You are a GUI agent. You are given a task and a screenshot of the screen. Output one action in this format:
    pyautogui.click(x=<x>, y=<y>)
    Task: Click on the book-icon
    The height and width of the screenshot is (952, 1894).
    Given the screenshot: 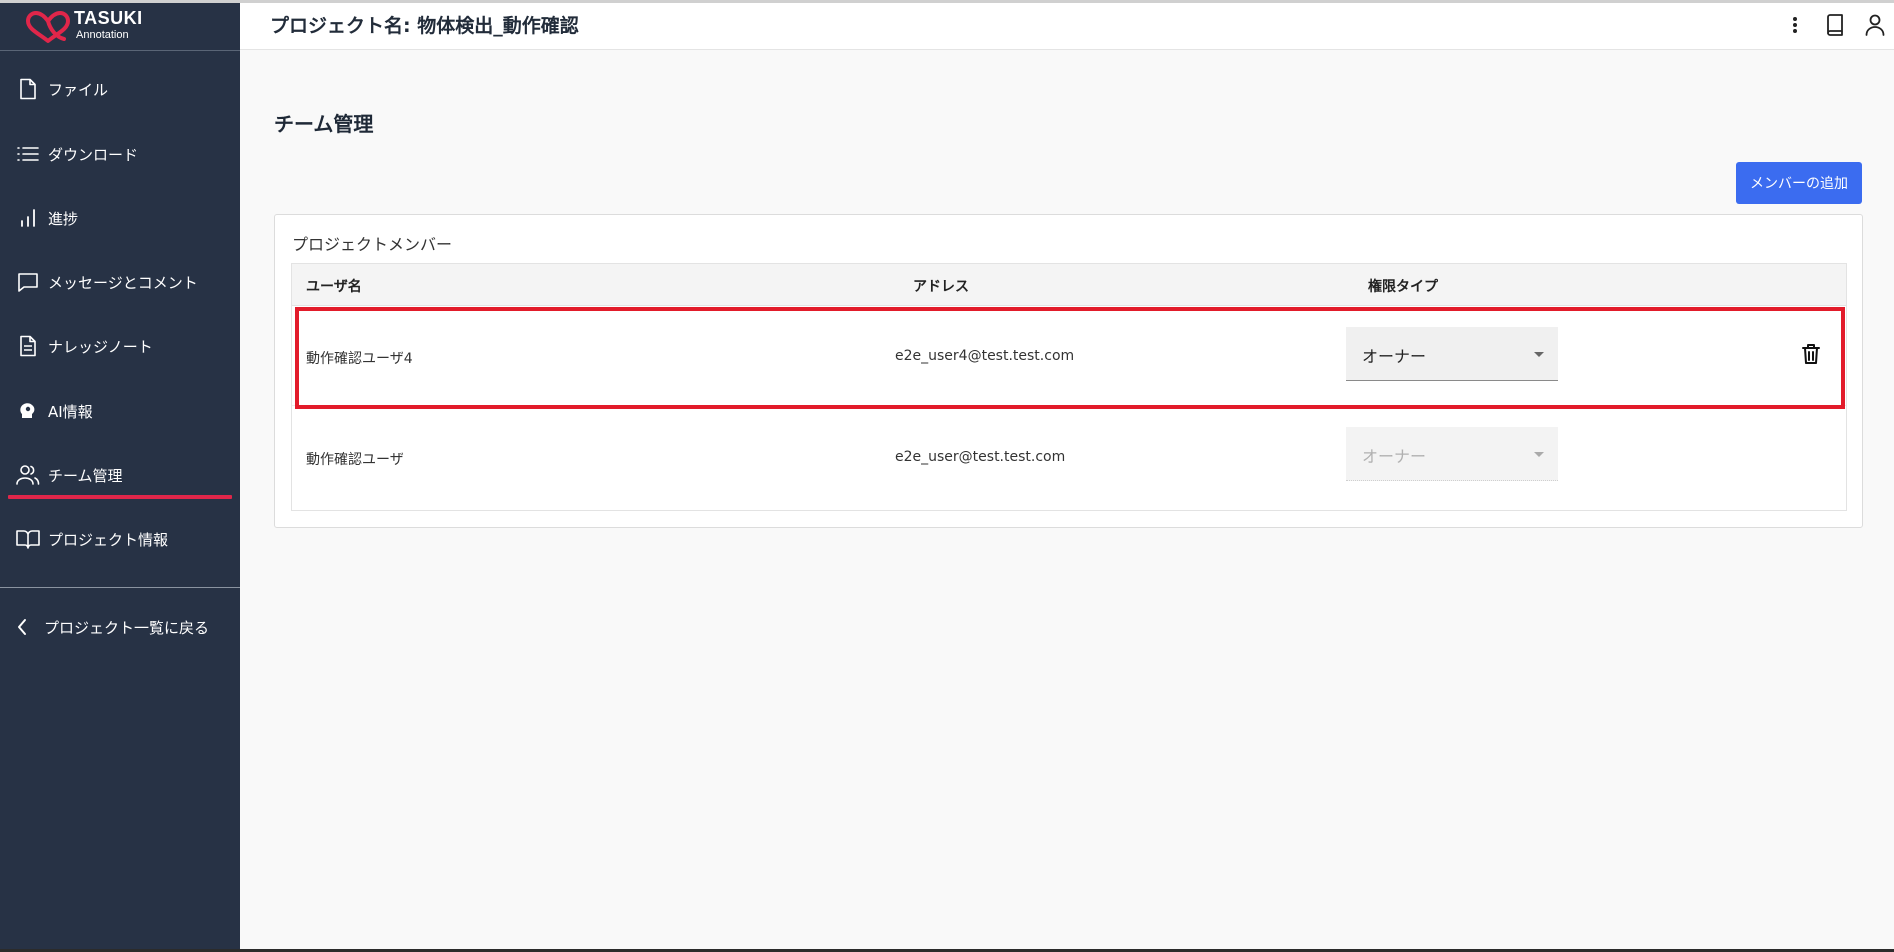 What is the action you would take?
    pyautogui.click(x=1835, y=25)
    